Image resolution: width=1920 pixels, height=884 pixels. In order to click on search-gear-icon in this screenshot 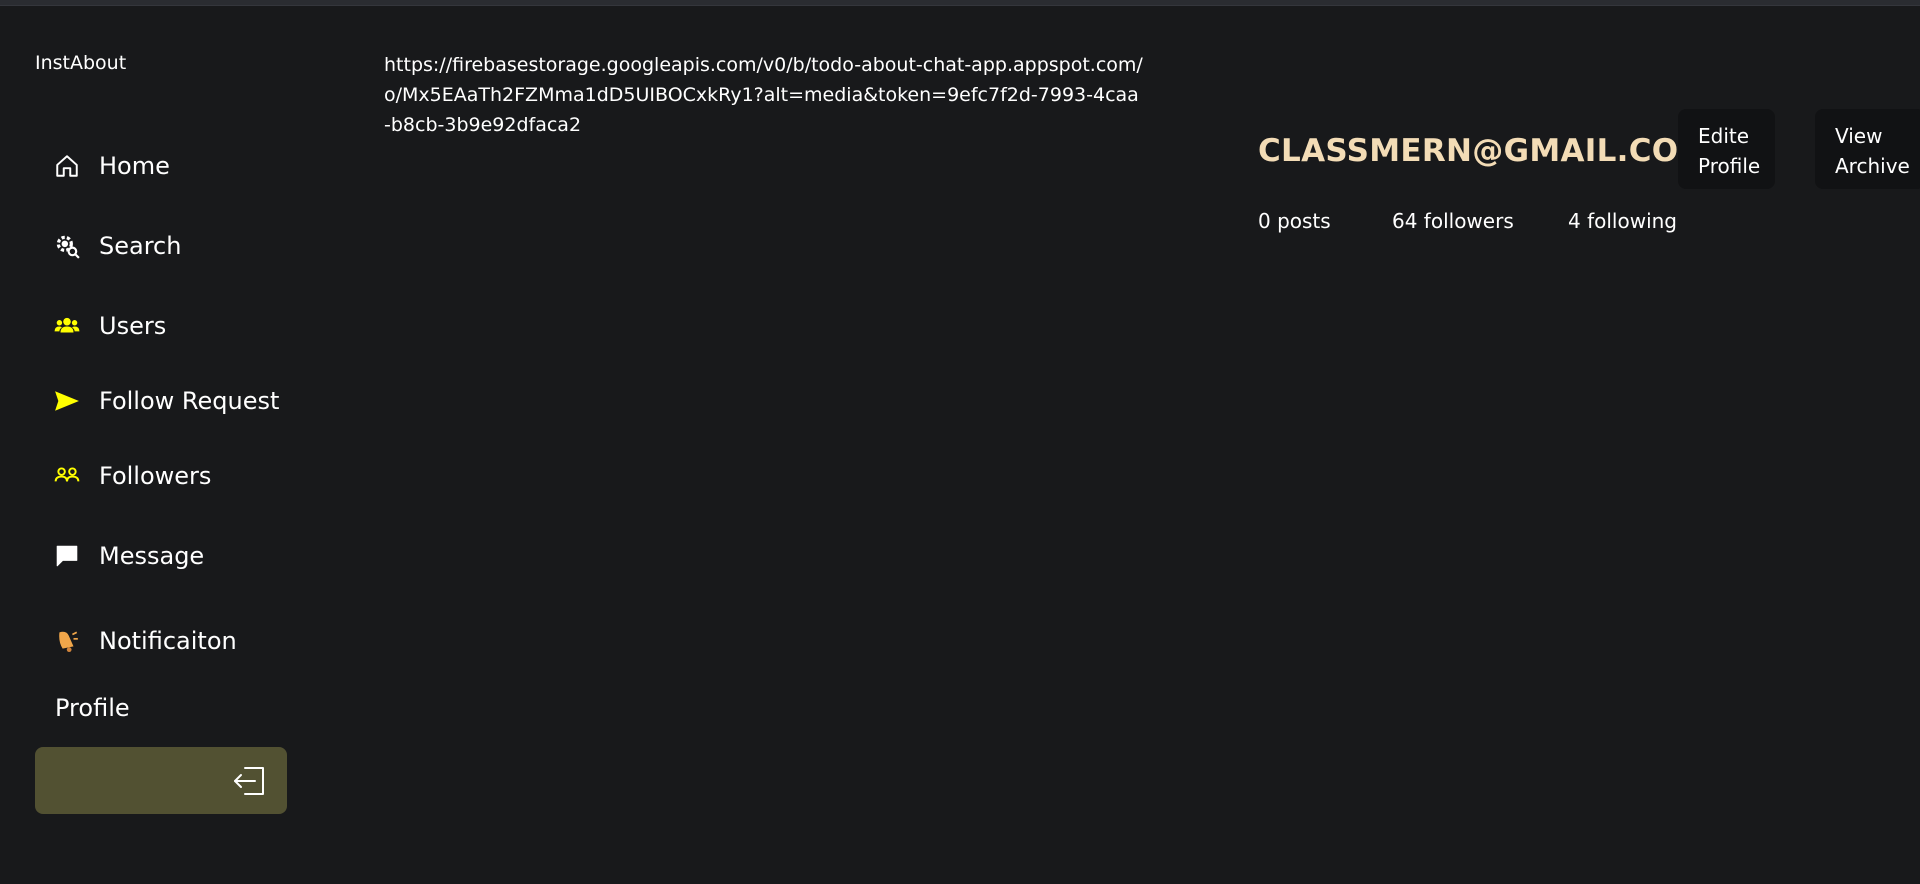, I will do `click(67, 246)`.